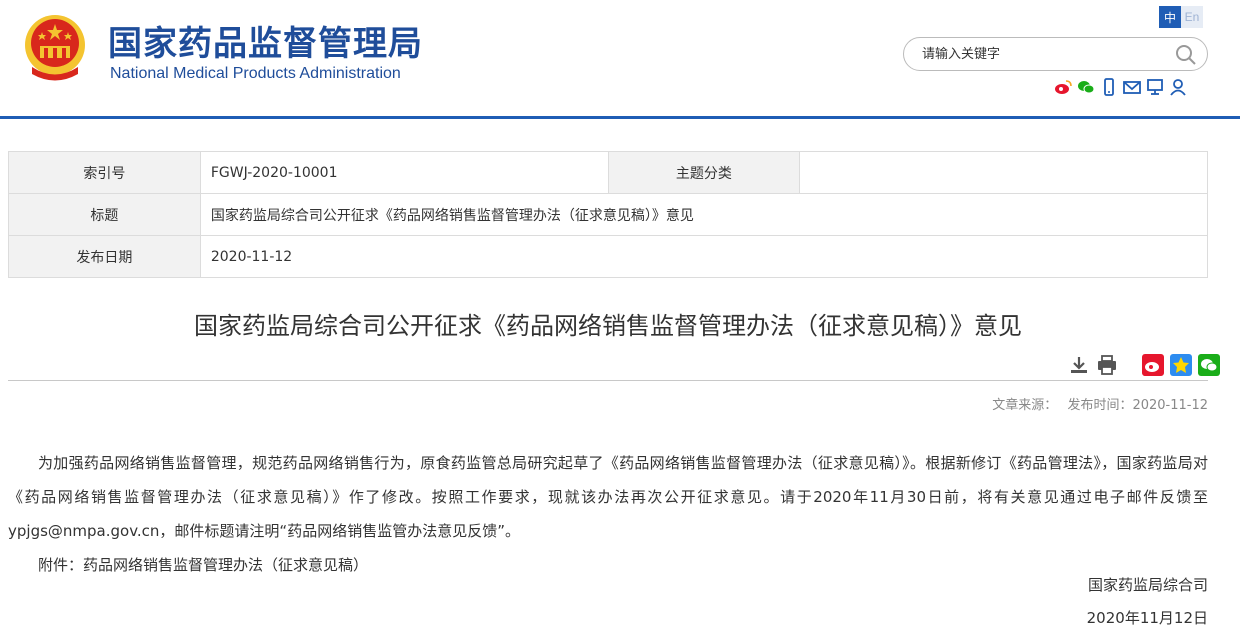  Describe the element at coordinates (55, 48) in the screenshot. I see `national-emblem-icon` at that location.